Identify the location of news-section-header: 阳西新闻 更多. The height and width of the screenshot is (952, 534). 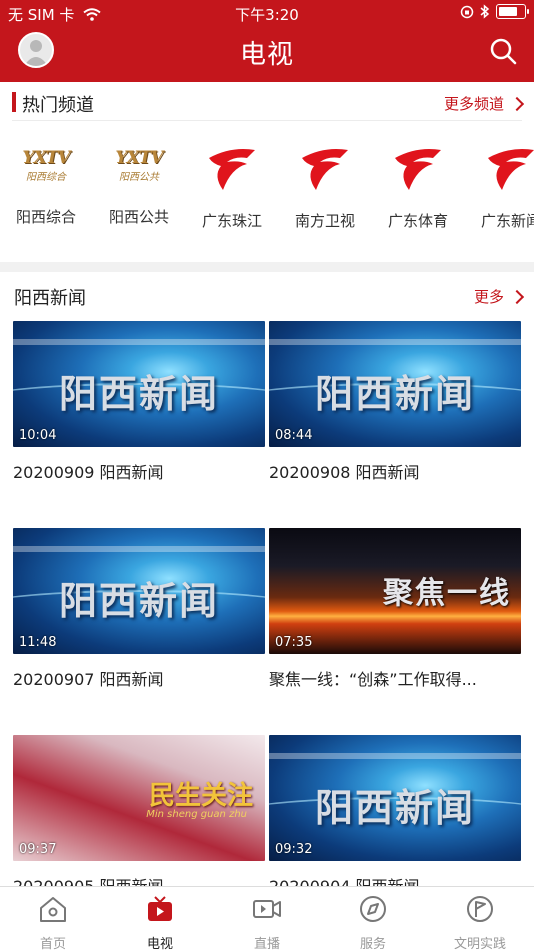
(267, 295).